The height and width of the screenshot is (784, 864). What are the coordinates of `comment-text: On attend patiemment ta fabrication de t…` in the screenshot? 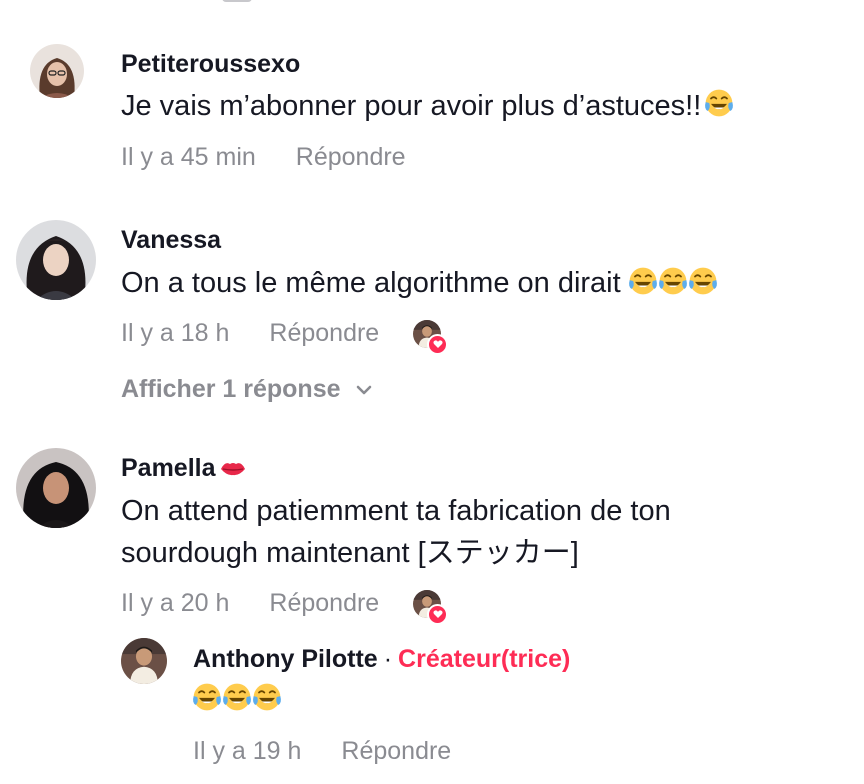 It's located at (396, 532).